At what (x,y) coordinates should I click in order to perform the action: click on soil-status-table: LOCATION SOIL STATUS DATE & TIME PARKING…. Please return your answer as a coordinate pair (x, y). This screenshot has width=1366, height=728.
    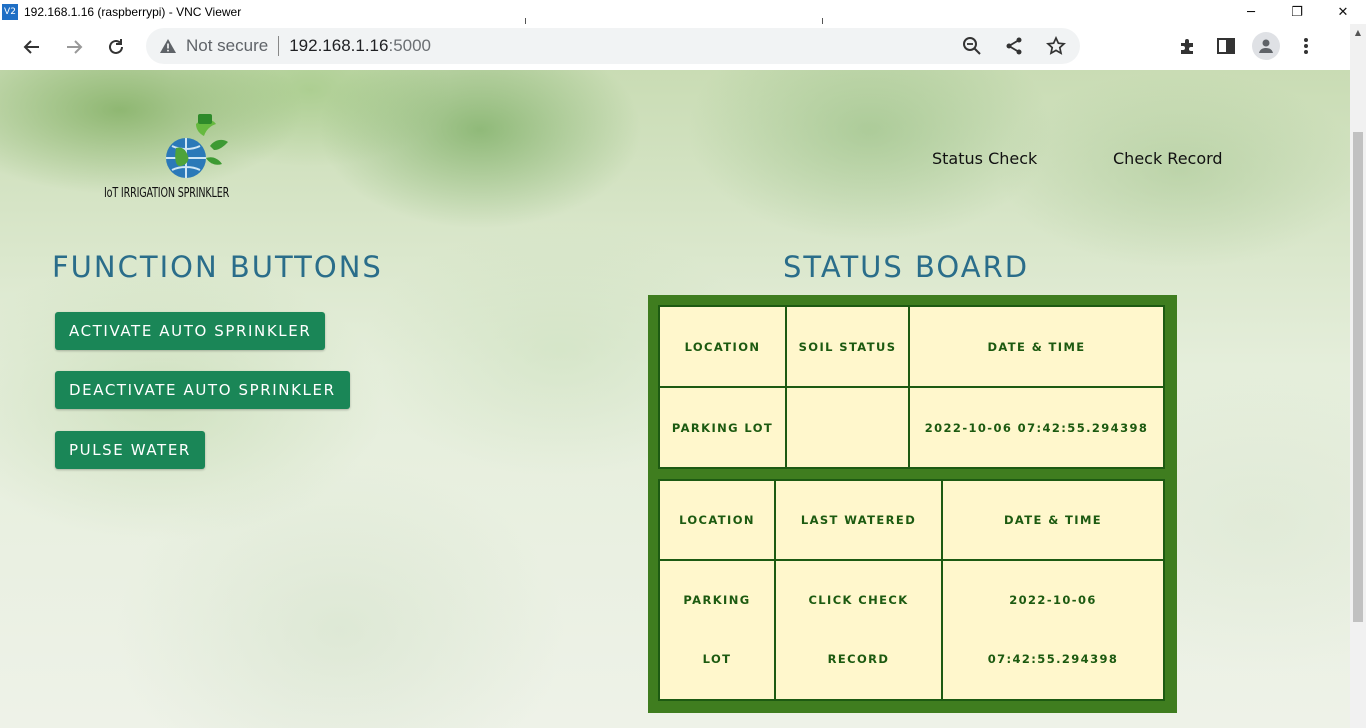
    Looking at the image, I should click on (911, 387).